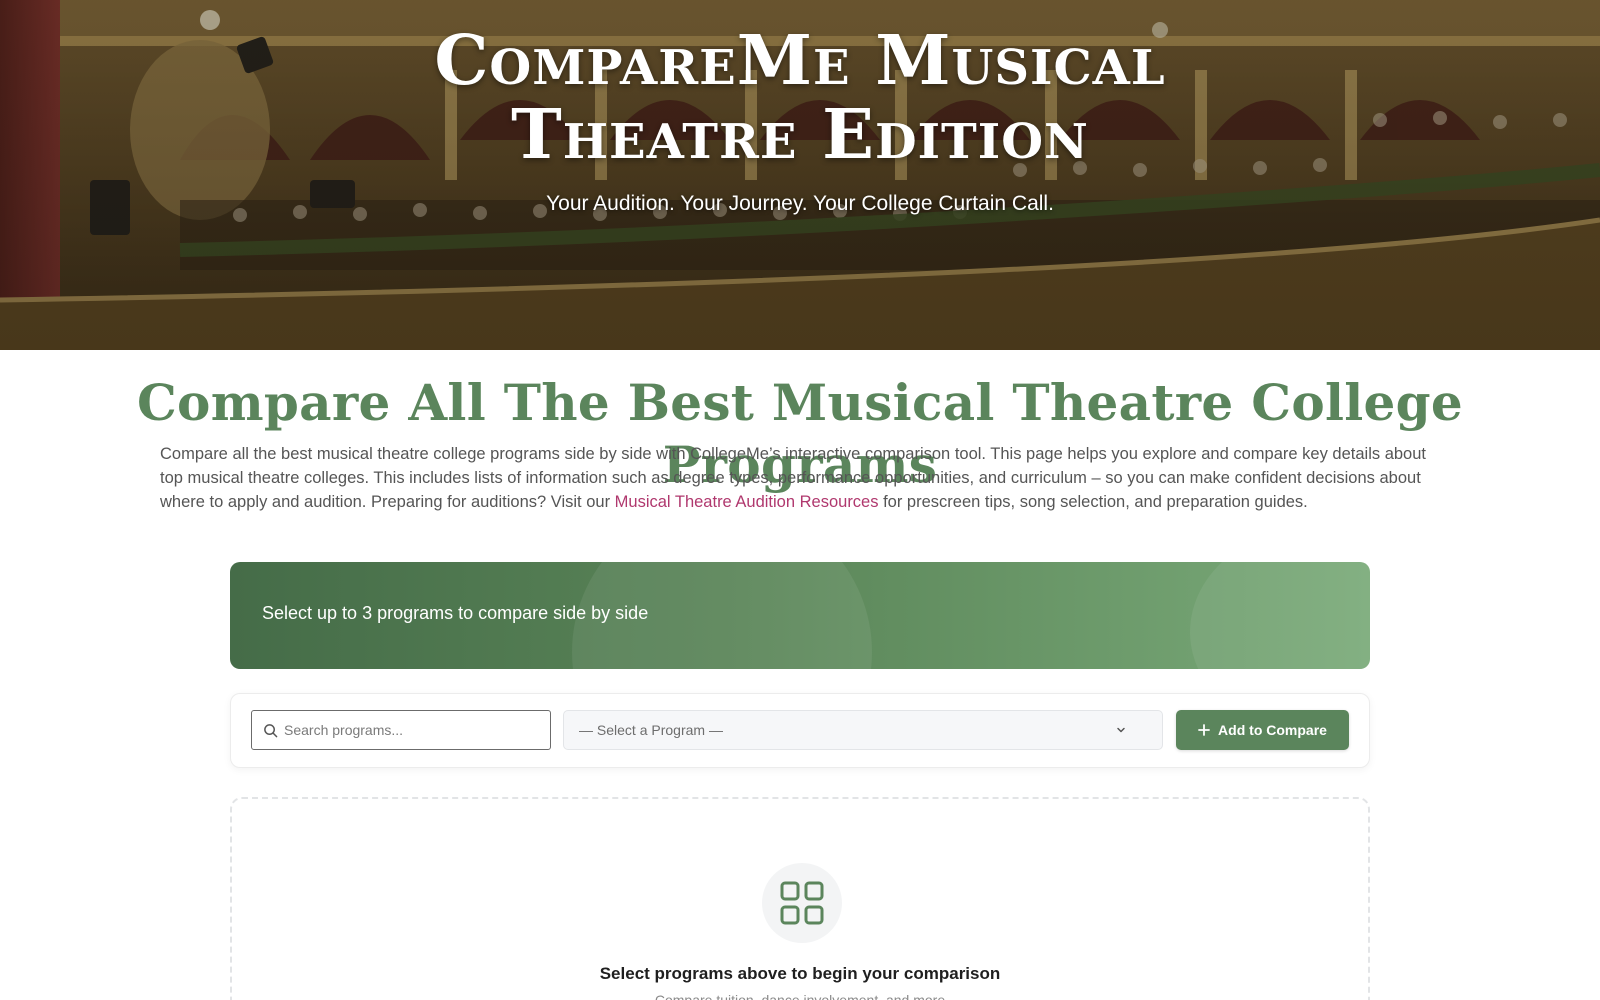  Describe the element at coordinates (1280, 615) in the screenshot. I see `banner-decoration` at that location.